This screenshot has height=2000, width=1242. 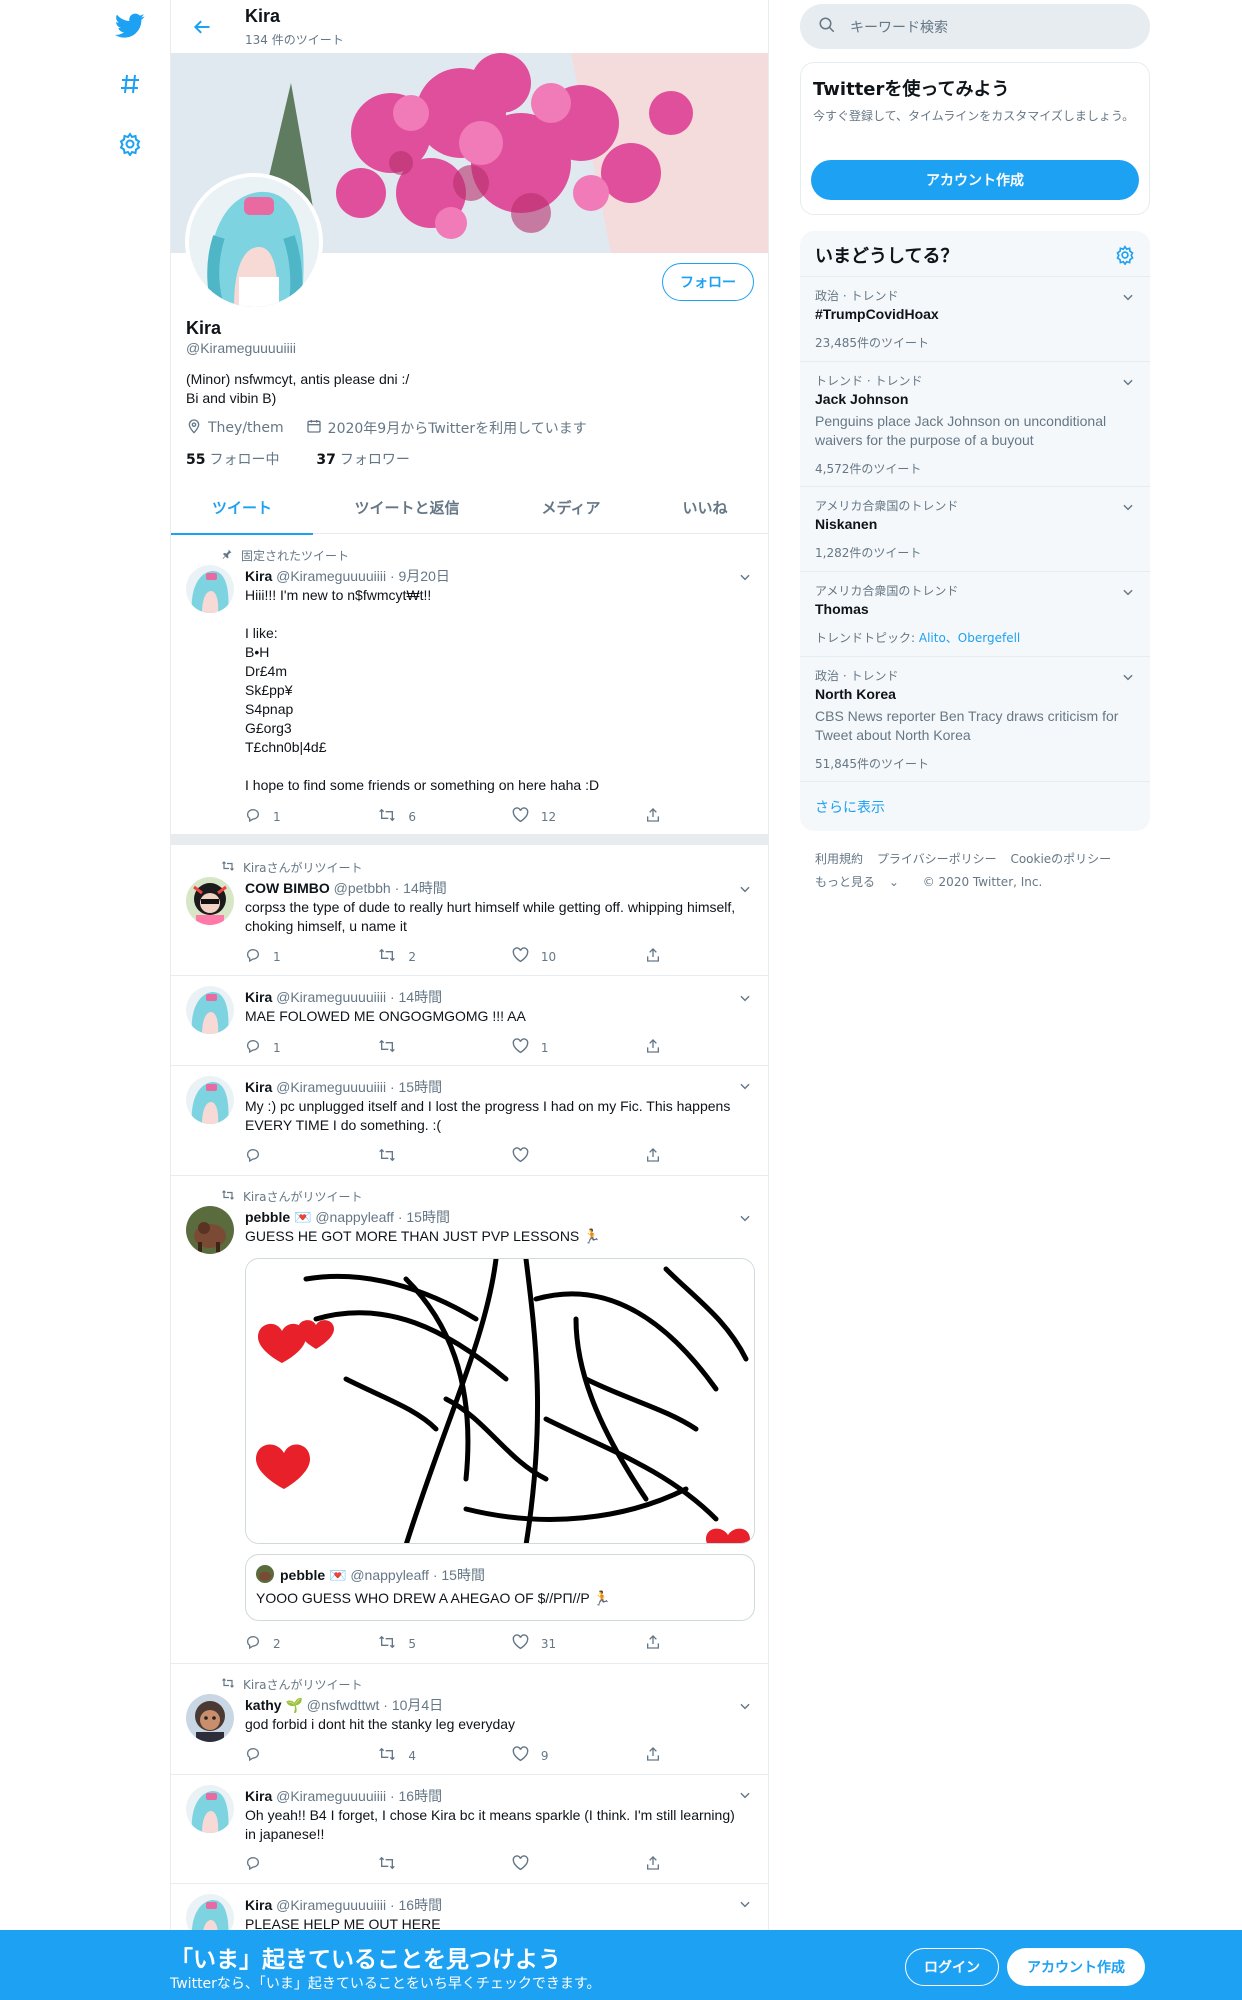 I want to click on search-input: キーワード検索, so click(x=899, y=27).